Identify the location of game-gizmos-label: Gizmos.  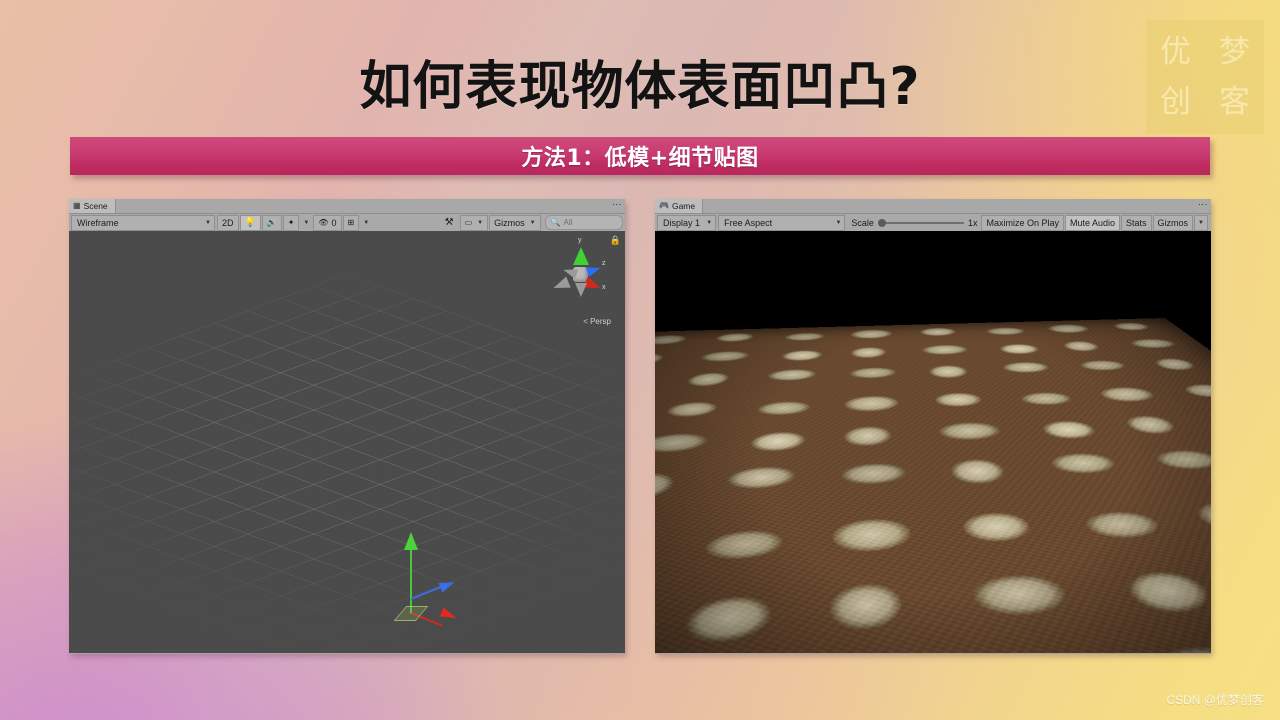
(1173, 222).